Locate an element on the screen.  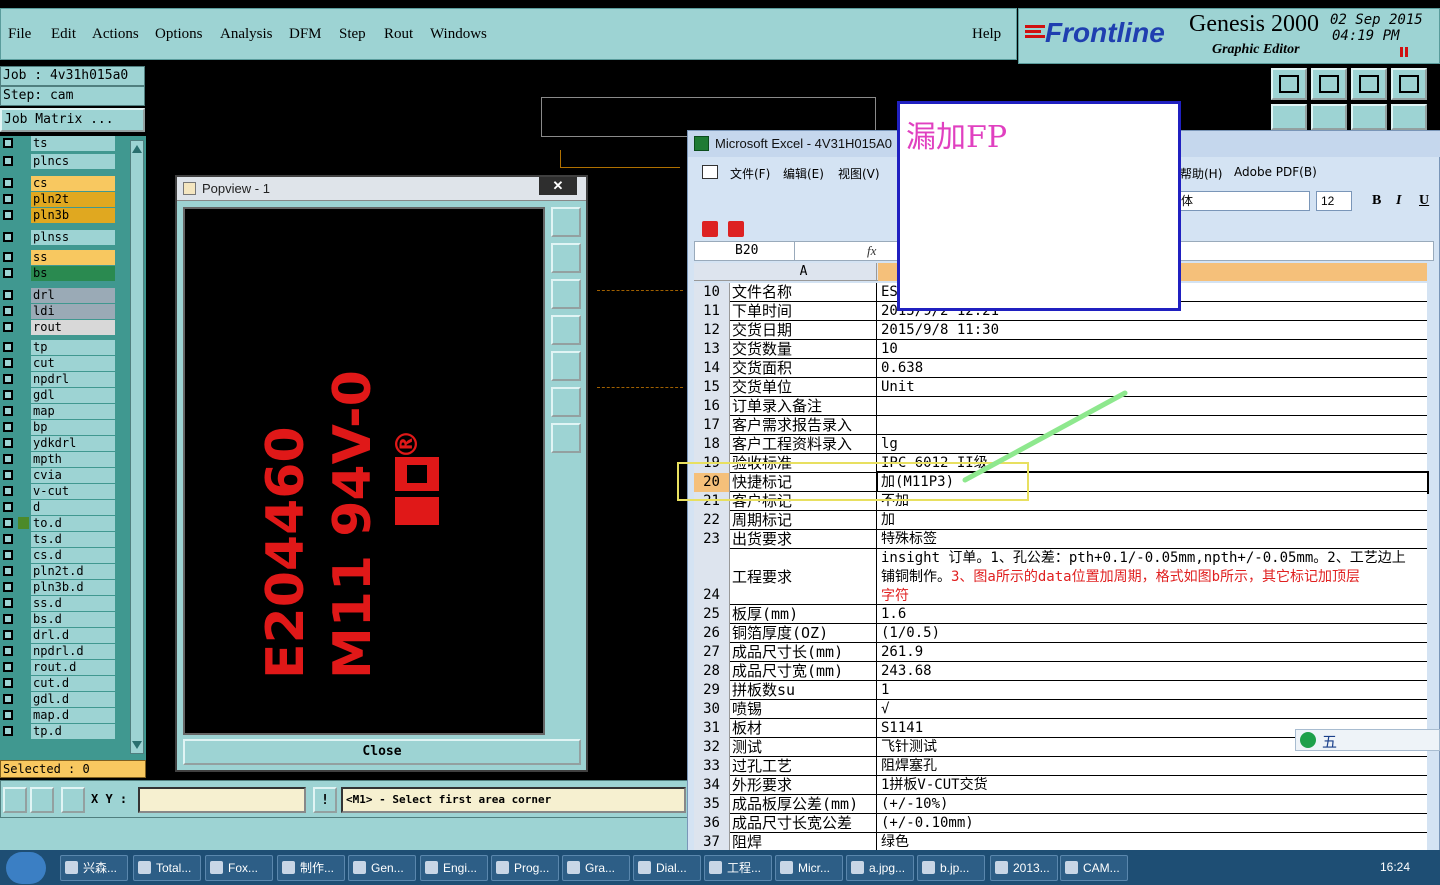
layer-name: drl.d is located at coordinates (73, 635).